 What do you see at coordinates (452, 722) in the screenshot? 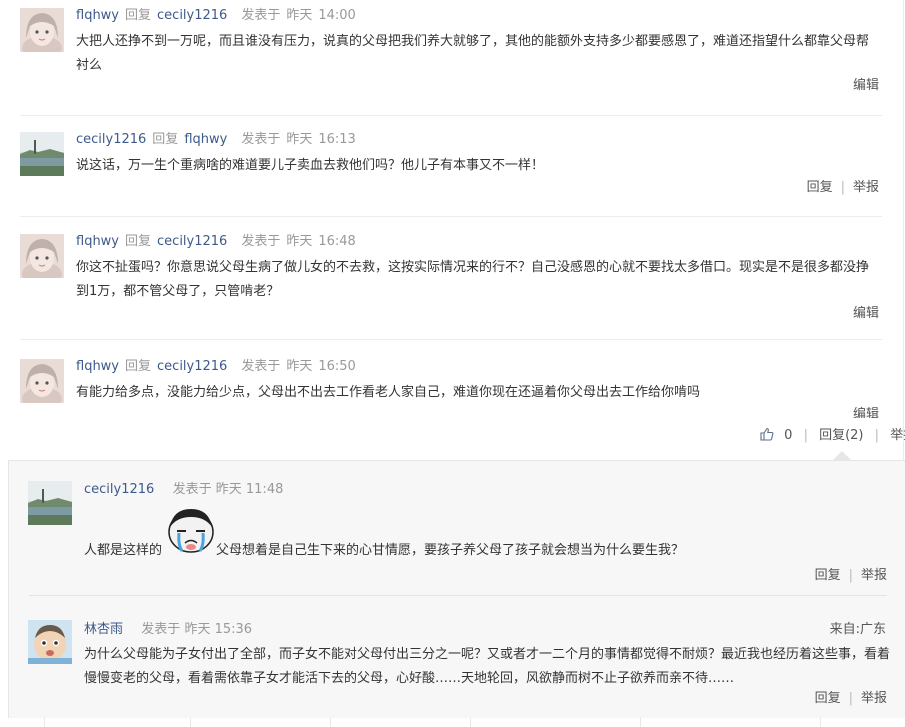
I see `bottom-rule` at bounding box center [452, 722].